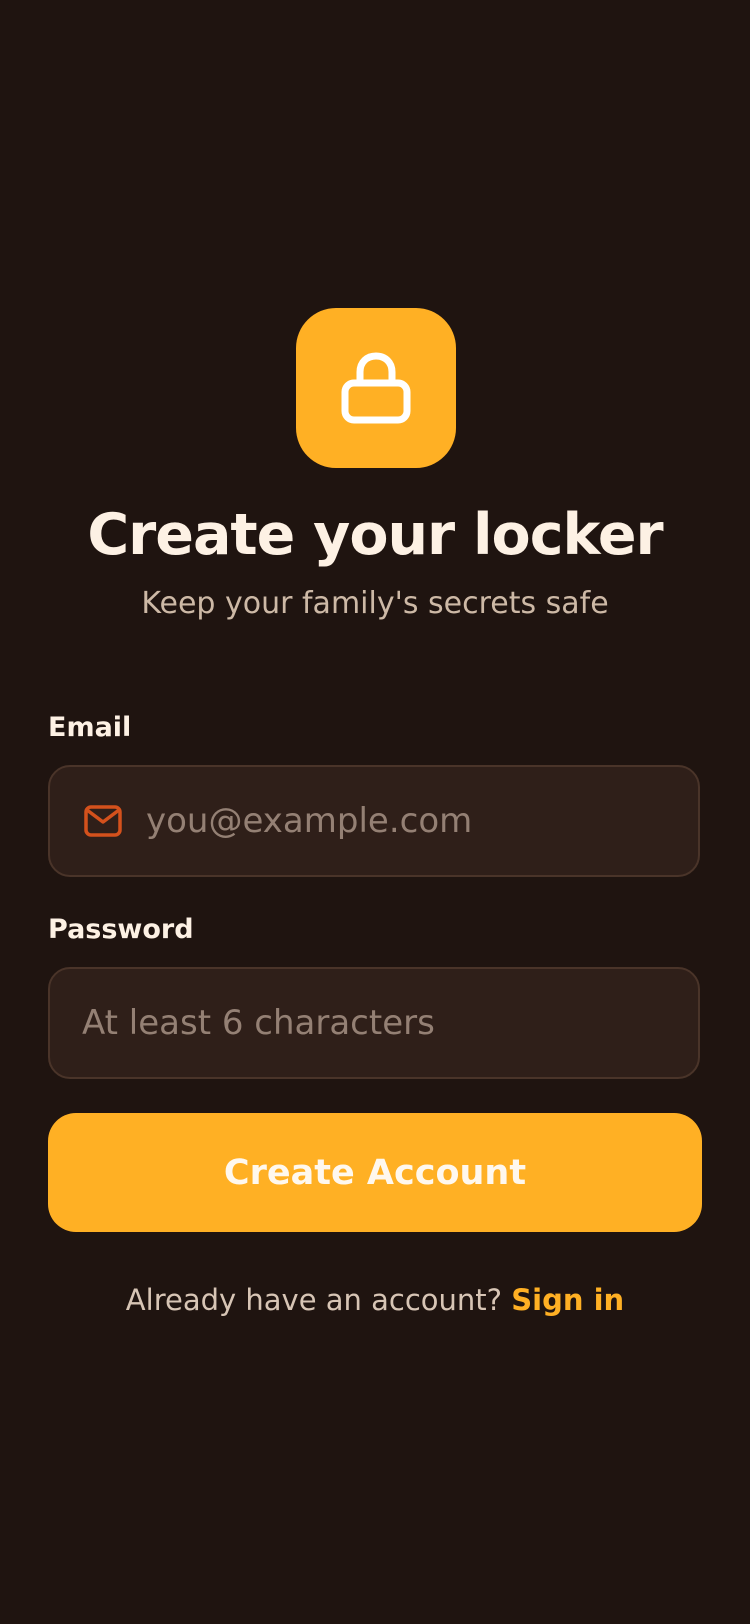 The image size is (750, 1624). I want to click on lock-icon, so click(376, 388).